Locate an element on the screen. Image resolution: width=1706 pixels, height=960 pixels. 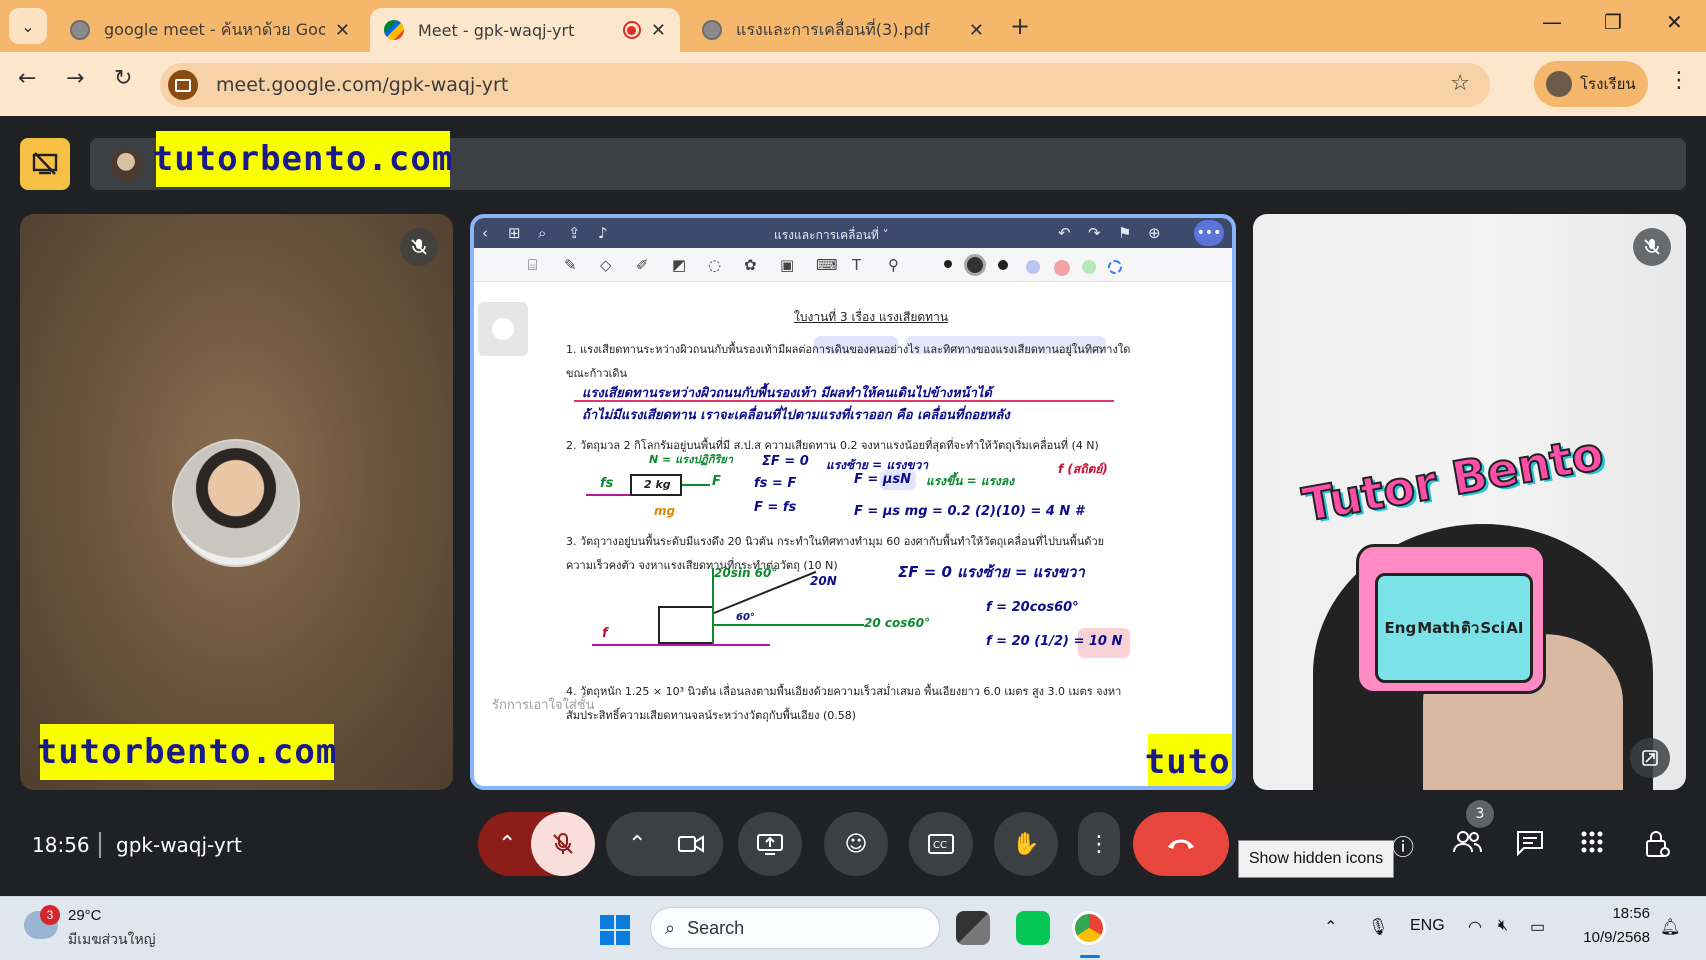
site-info-icon is located at coordinates (183, 85).